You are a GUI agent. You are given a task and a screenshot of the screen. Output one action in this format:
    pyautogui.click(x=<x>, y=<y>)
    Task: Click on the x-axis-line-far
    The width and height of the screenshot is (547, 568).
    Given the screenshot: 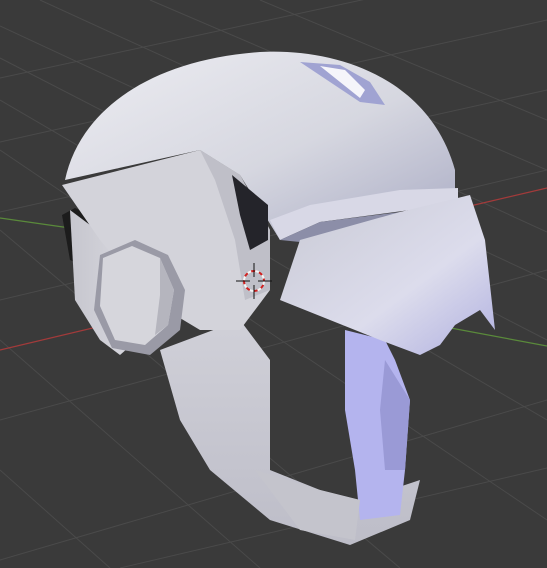 What is the action you would take?
    pyautogui.click(x=508, y=197)
    